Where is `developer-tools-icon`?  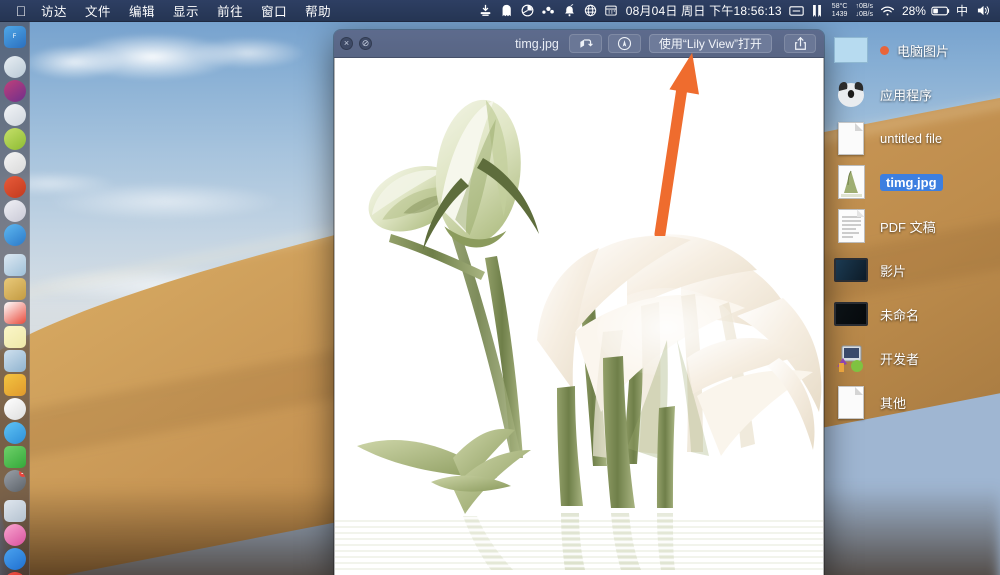 developer-tools-icon is located at coordinates (851, 358).